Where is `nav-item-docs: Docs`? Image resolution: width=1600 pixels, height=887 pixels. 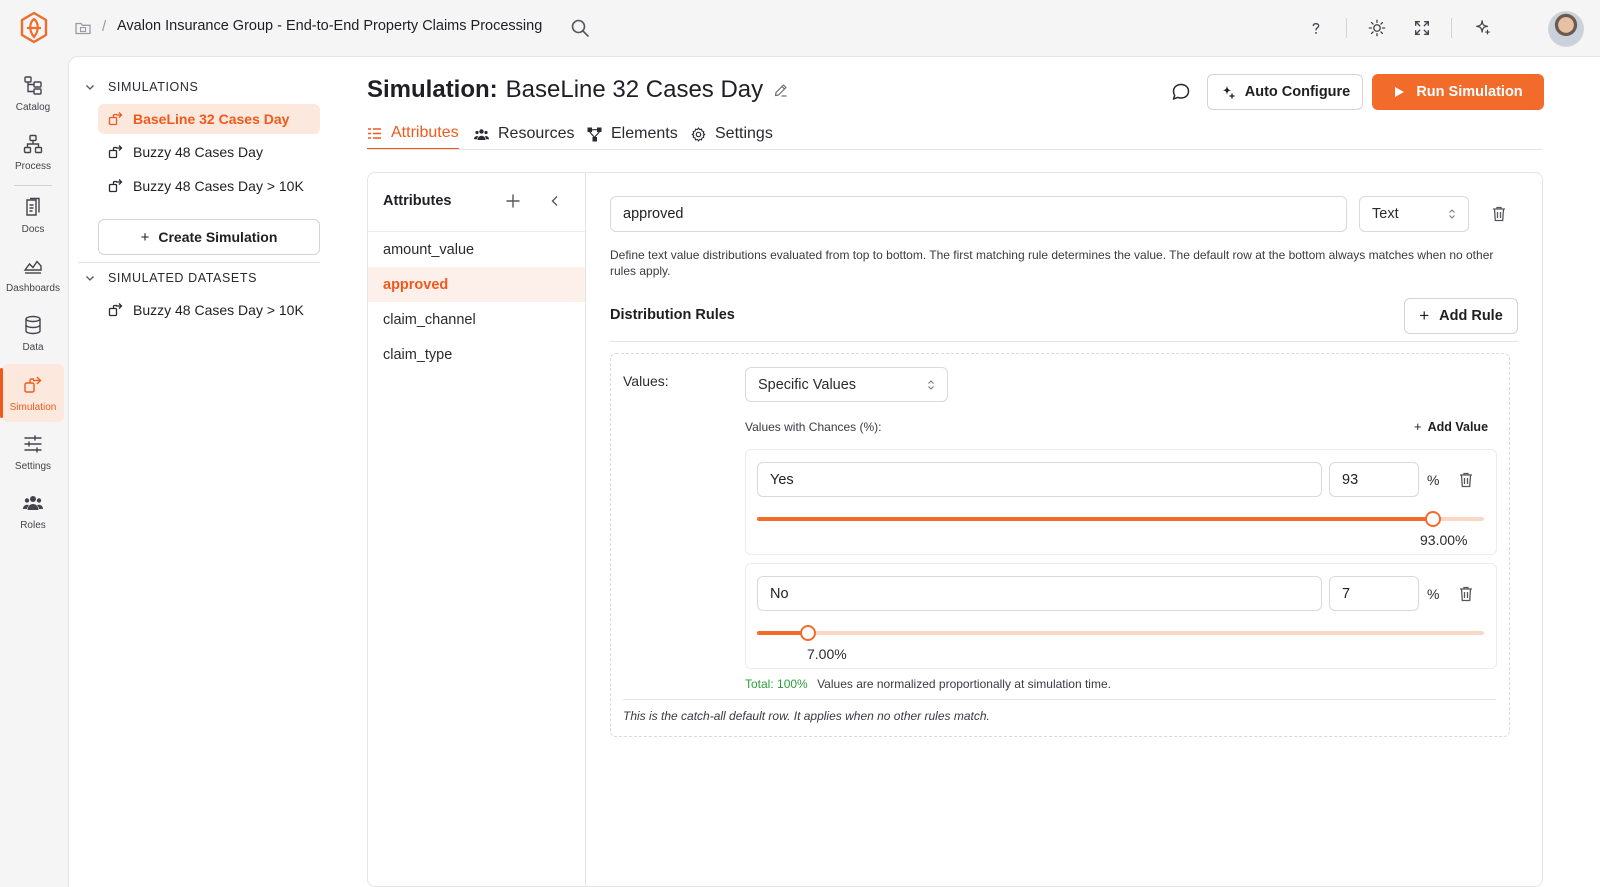 nav-item-docs: Docs is located at coordinates (33, 215).